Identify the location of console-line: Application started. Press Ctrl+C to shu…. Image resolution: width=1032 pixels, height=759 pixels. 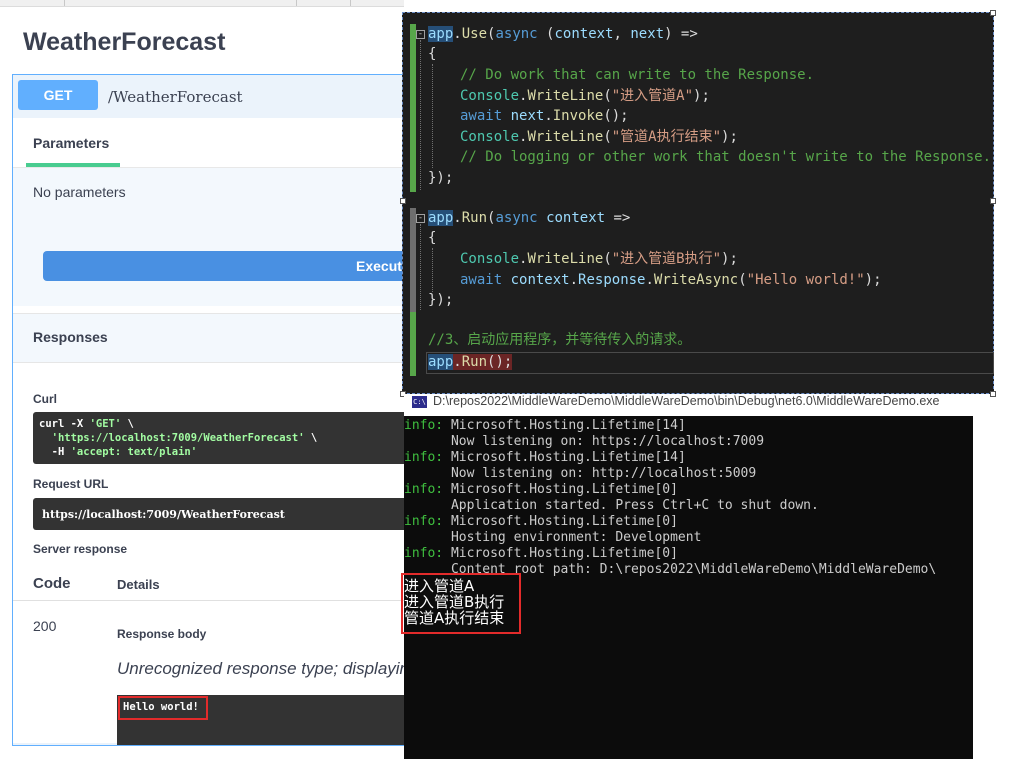
(611, 506).